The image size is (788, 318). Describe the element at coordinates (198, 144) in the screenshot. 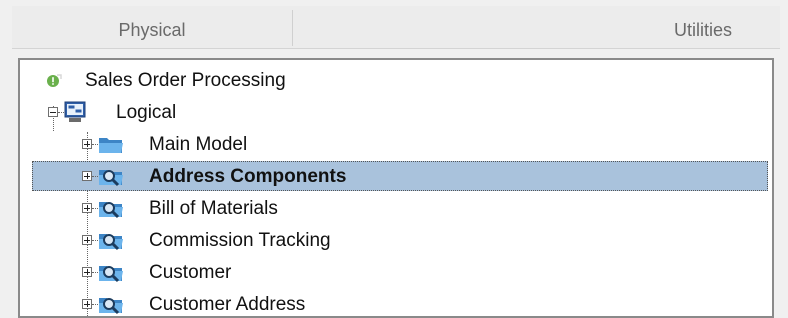

I see `tree-node-label: Main Model` at that location.